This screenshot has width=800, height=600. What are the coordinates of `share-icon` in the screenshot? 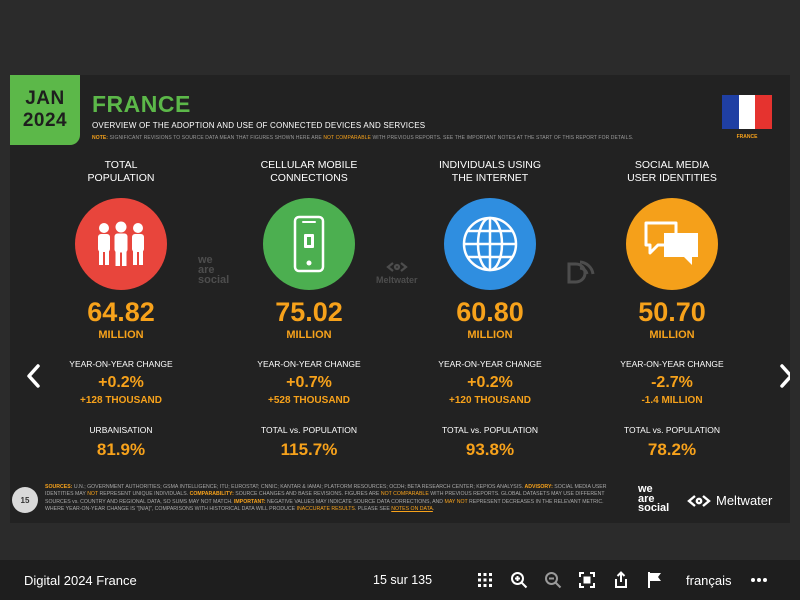 It's located at (621, 579).